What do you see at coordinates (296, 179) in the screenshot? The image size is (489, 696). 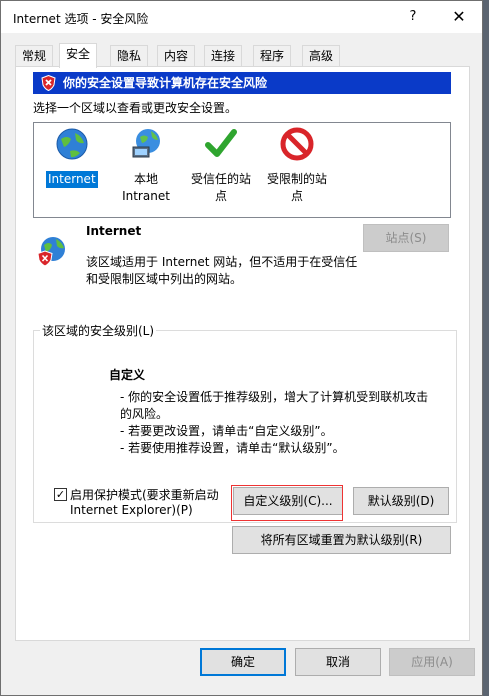 I see `zone-restricted-sites-label-1: 受限制的站` at bounding box center [296, 179].